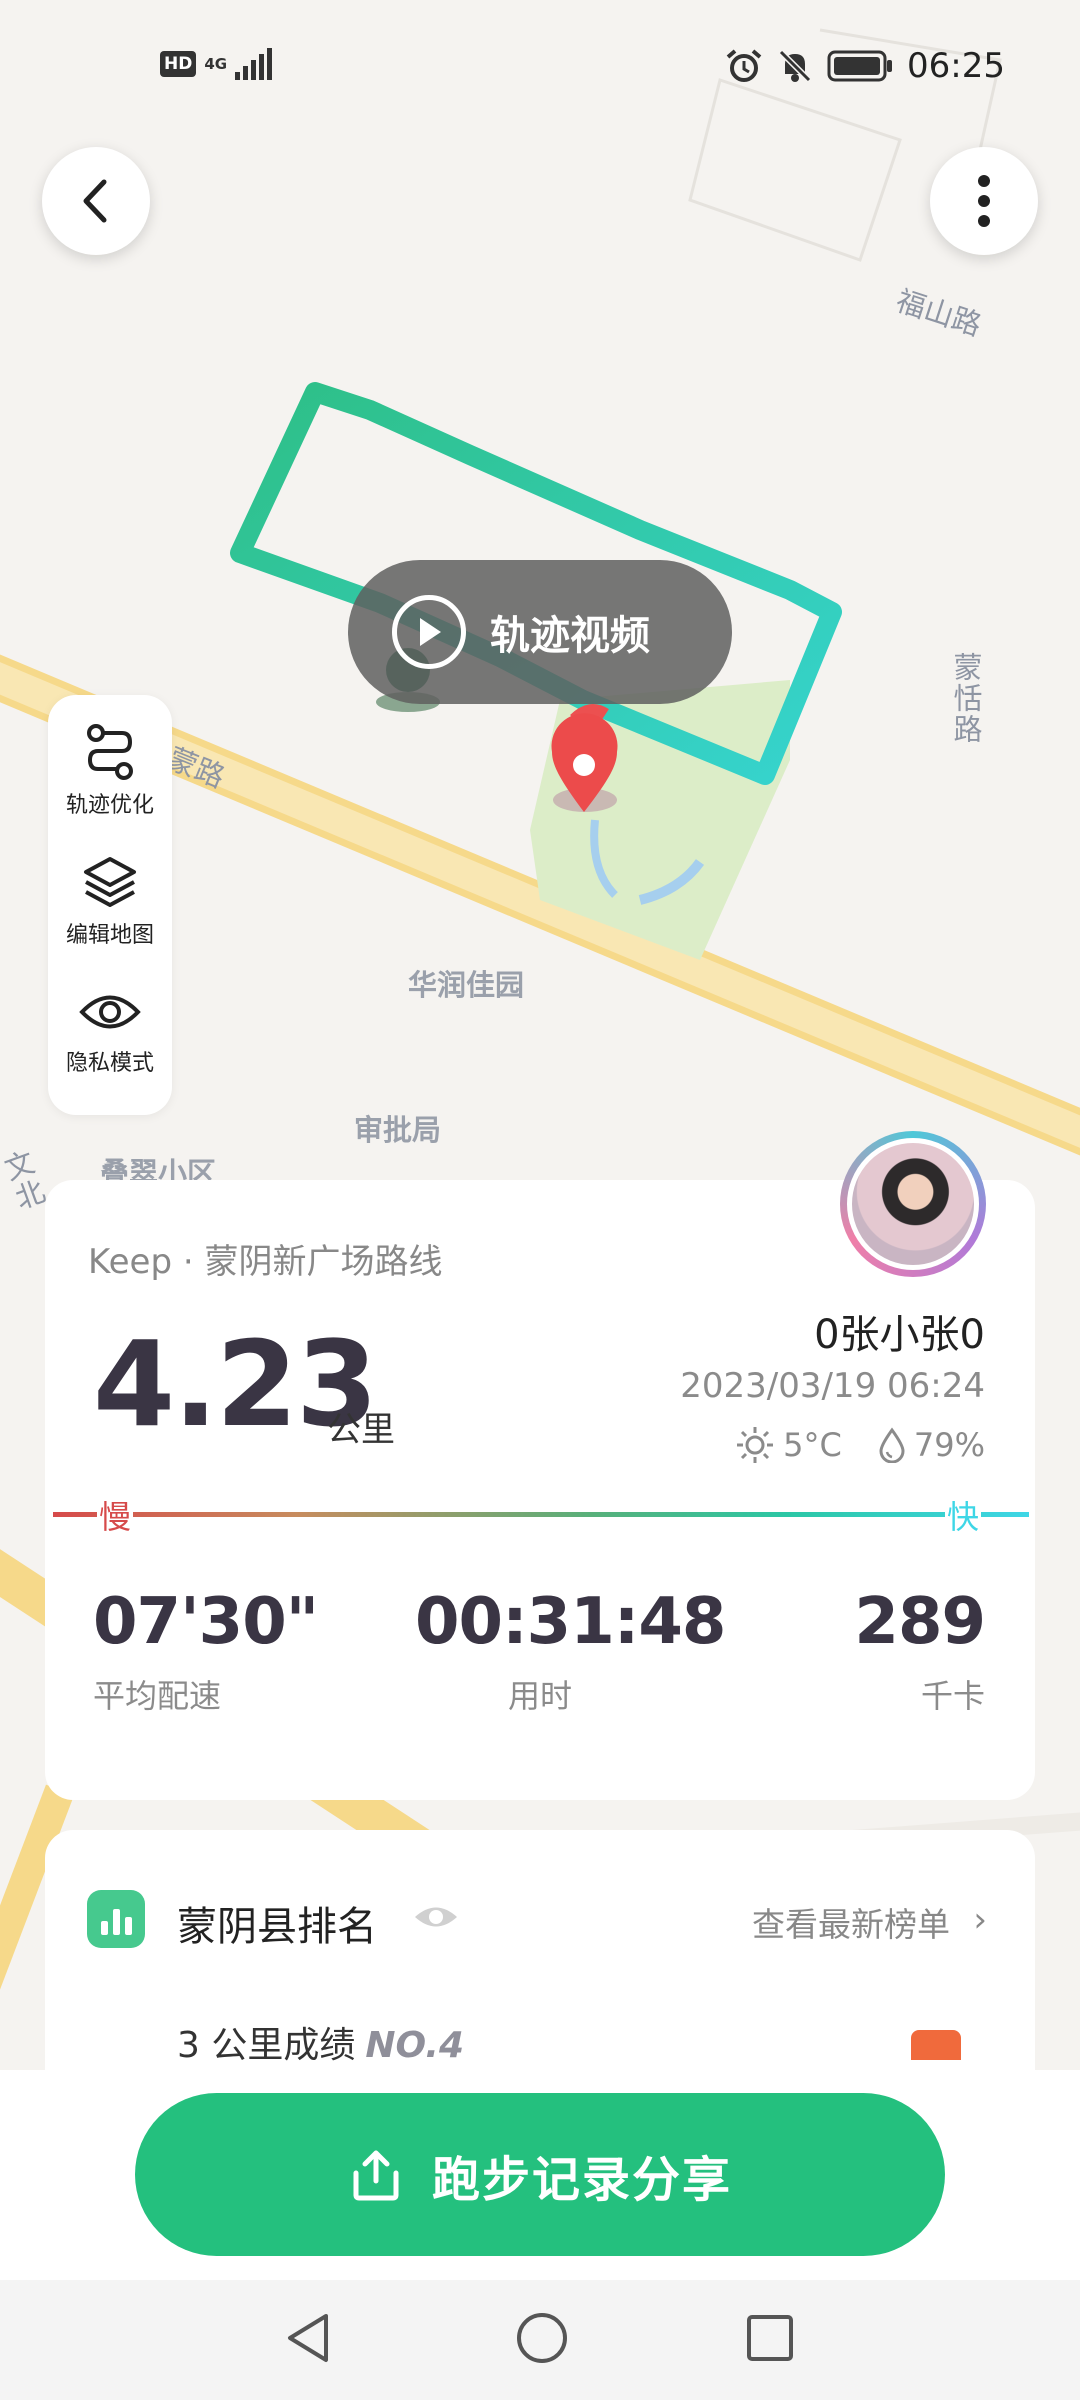 This screenshot has width=1080, height=2400. I want to click on play-icon, so click(429, 632).